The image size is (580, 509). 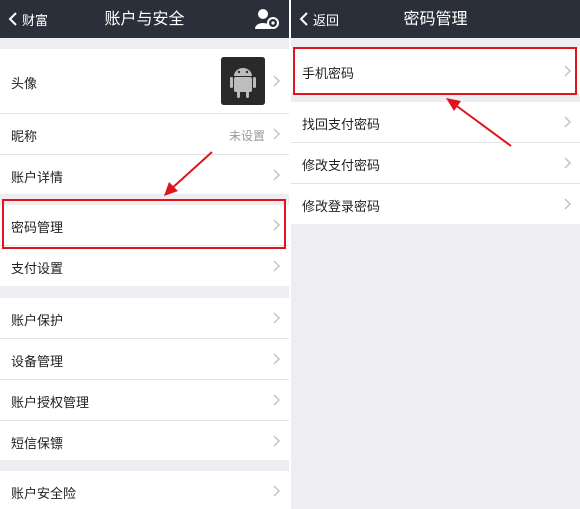 What do you see at coordinates (341, 166) in the screenshot?
I see `change-payment-password-label: 修改支付密码` at bounding box center [341, 166].